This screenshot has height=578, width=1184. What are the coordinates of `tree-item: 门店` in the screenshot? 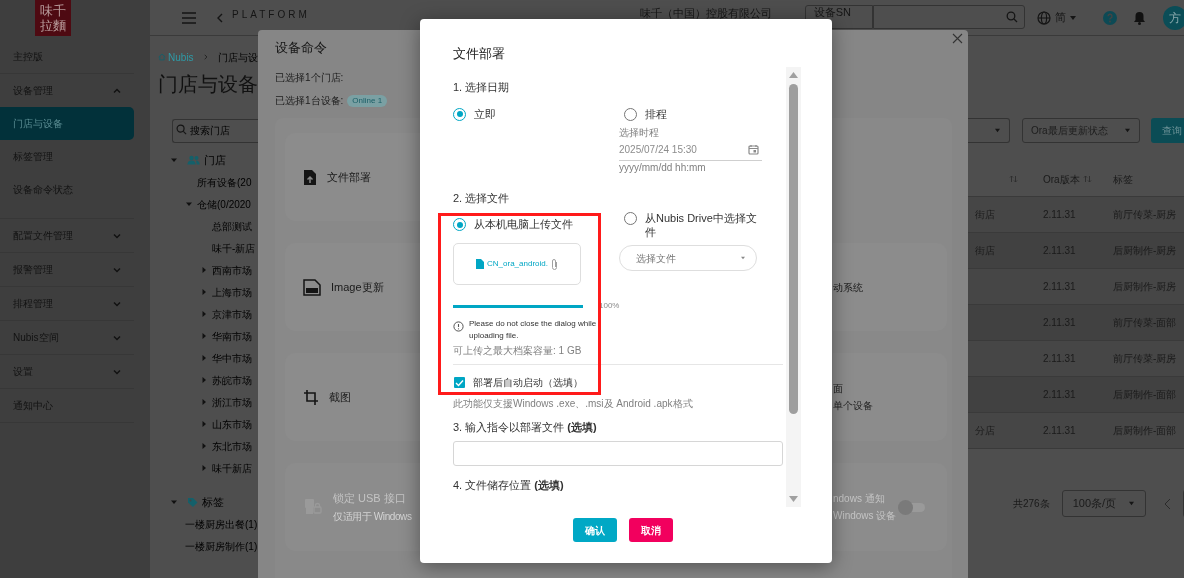 It's located at (215, 160).